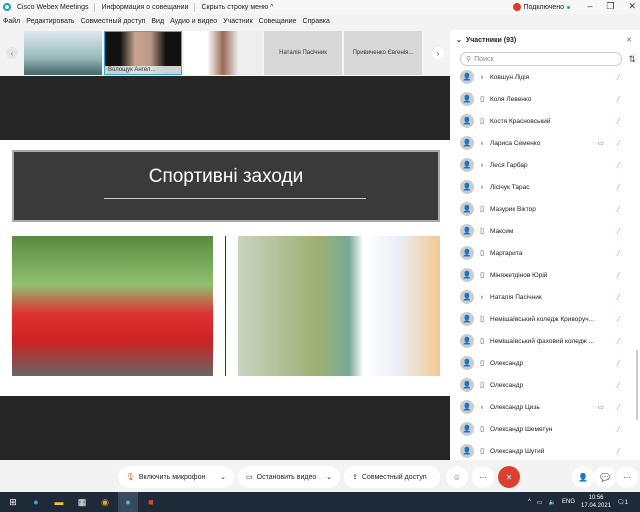 This screenshot has height=512, width=640. Describe the element at coordinates (605, 477) in the screenshot. I see `chat-icon: 💬` at that location.